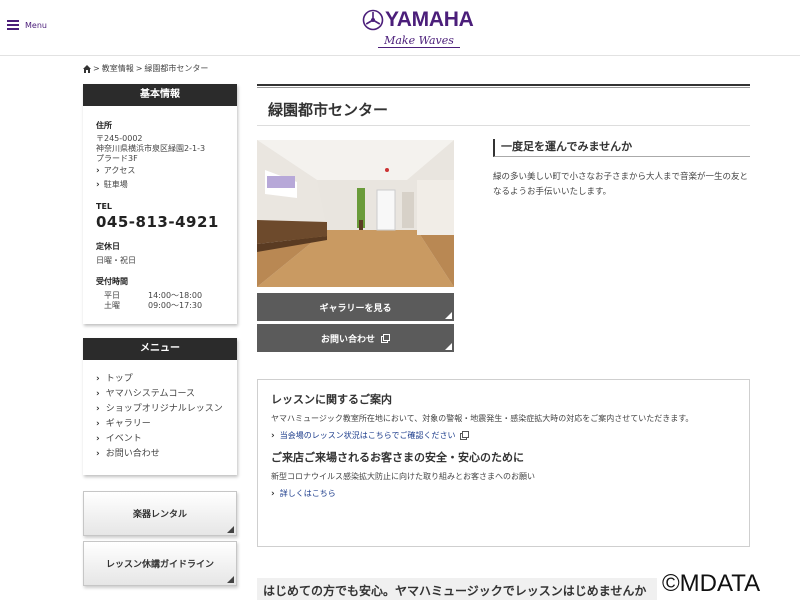 The width and height of the screenshot is (800, 600). Describe the element at coordinates (151, 148) in the screenshot. I see `address-line: 神奈川県横浜市泉区緑園2-1-3` at that location.